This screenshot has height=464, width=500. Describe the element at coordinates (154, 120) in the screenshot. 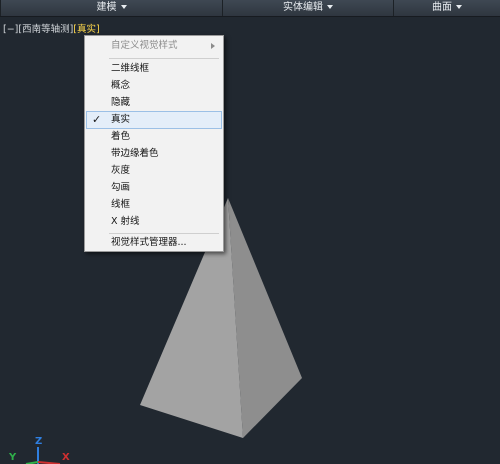

I see `menu-item-realistic: ✓ 真实` at that location.